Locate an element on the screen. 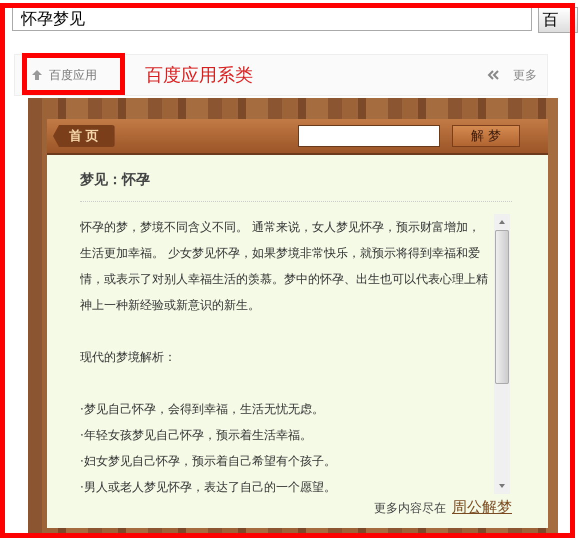  bullet-item: ·妇女梦见自己怀孕，预示着自己希望有个孩子。 is located at coordinates (208, 461).